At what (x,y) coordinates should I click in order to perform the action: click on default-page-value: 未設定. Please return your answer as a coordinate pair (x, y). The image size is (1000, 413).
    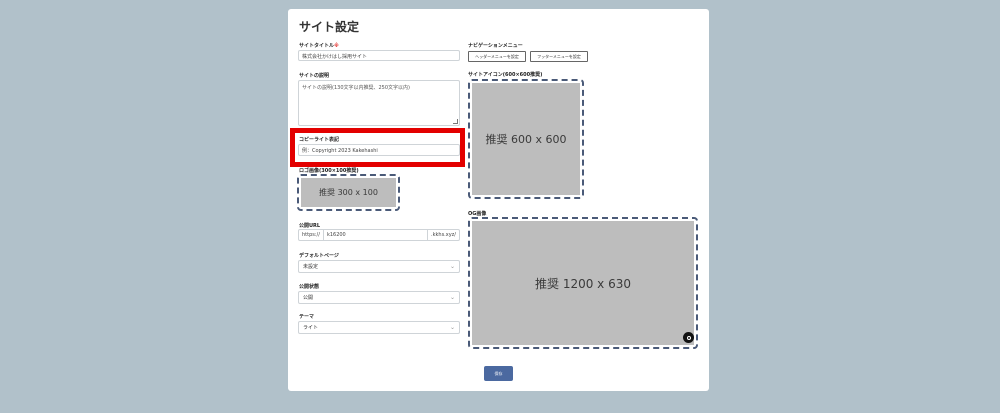
    Looking at the image, I should click on (311, 267).